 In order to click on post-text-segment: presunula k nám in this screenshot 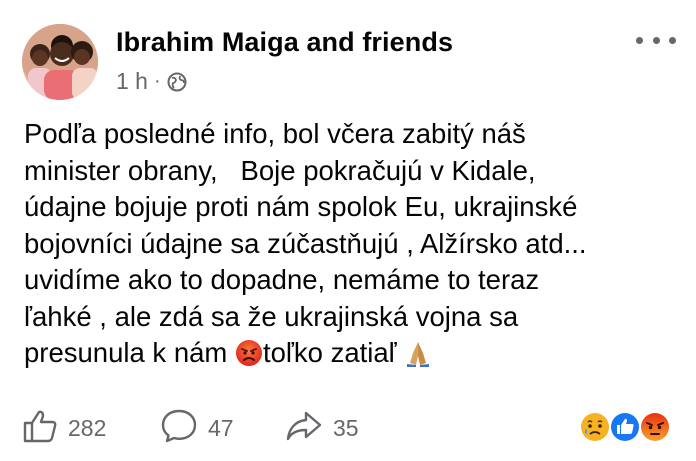, I will do `click(129, 352)`.